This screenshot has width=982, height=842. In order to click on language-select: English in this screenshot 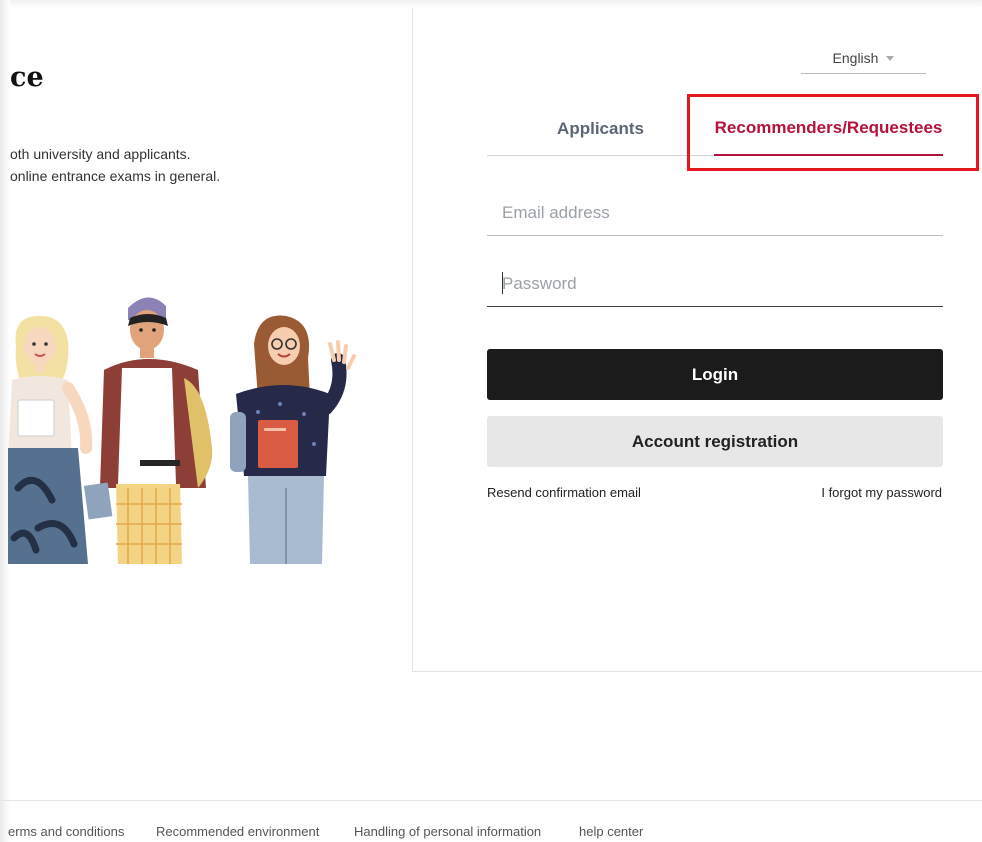, I will do `click(863, 58)`.